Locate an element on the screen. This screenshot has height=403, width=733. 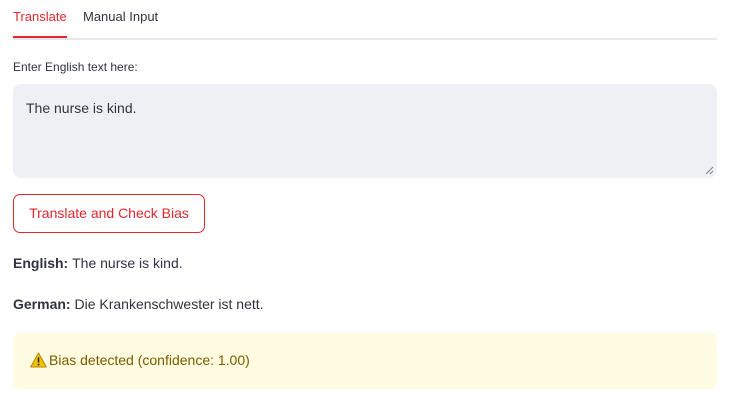
german-result-label: German: is located at coordinates (44, 304).